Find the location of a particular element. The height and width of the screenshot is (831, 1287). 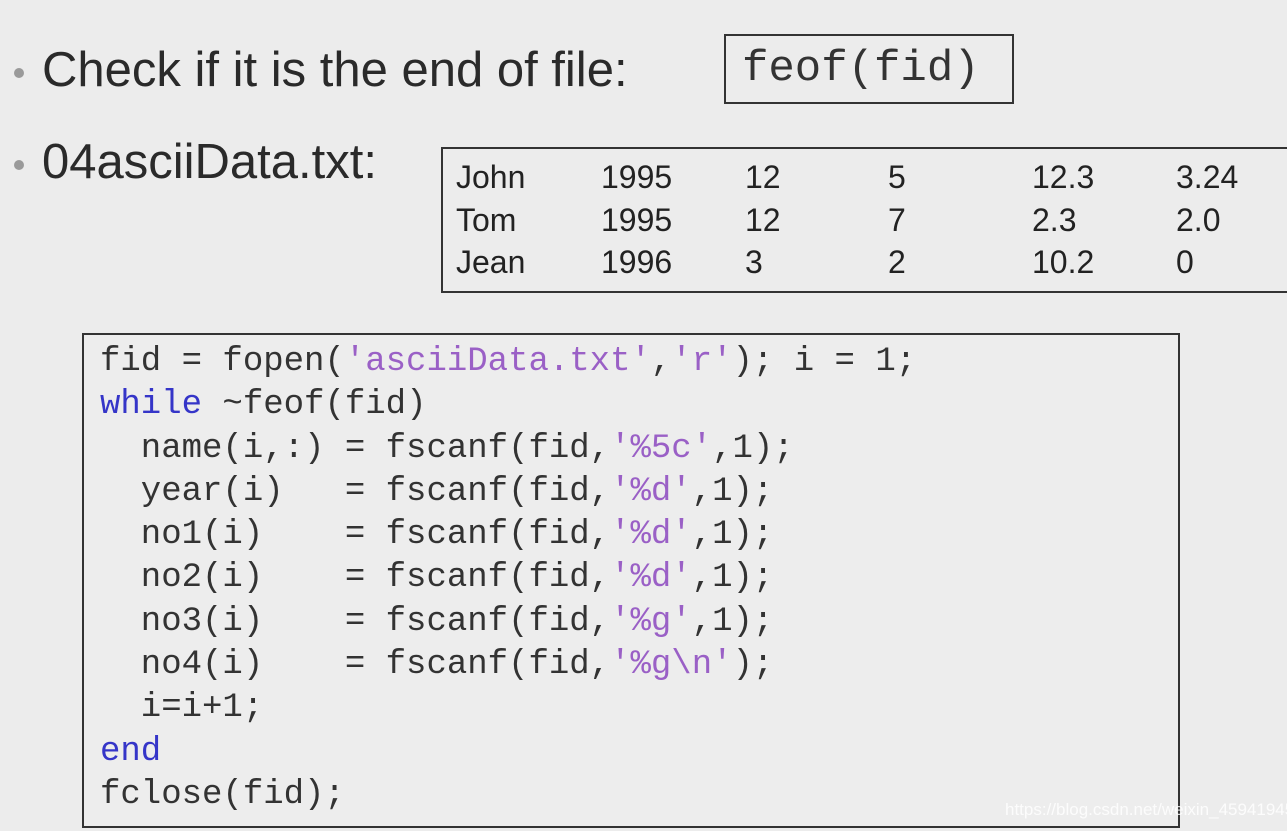

table-cell: 12.3 is located at coordinates (1063, 177).